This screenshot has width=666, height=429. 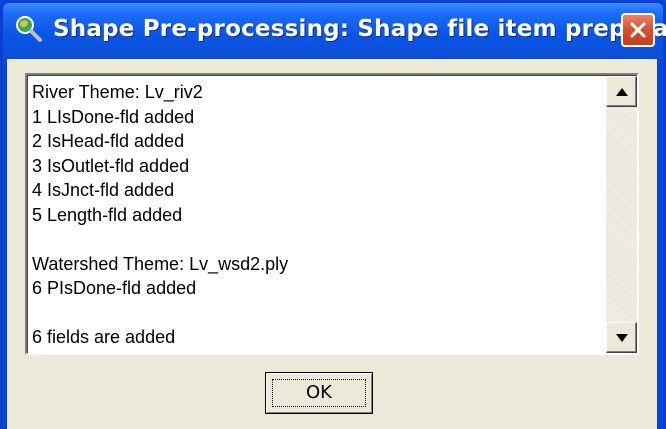 I want to click on log-line: 6 fields are added, so click(x=104, y=337).